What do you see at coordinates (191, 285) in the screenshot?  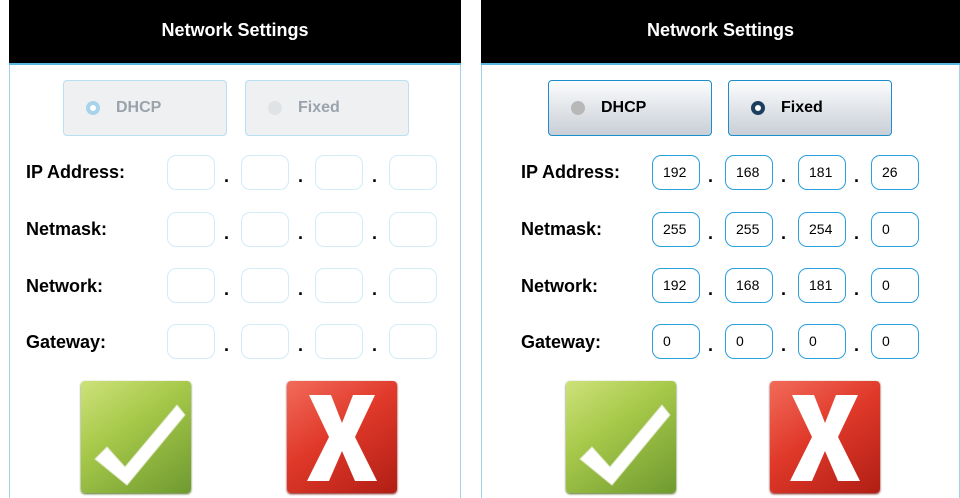 I see `network-octet-1-input` at bounding box center [191, 285].